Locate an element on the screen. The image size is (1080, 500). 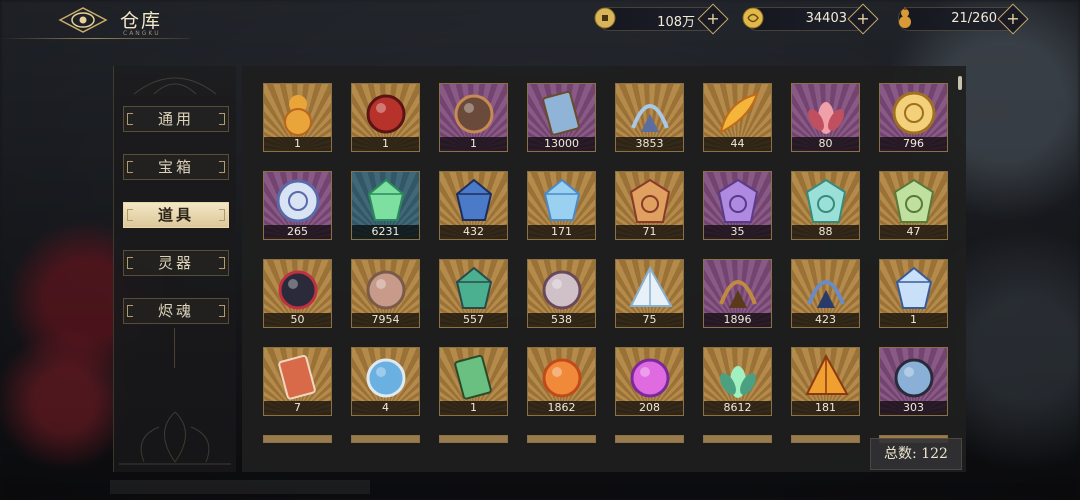
gourd-item: 1 is located at coordinates (297, 117).